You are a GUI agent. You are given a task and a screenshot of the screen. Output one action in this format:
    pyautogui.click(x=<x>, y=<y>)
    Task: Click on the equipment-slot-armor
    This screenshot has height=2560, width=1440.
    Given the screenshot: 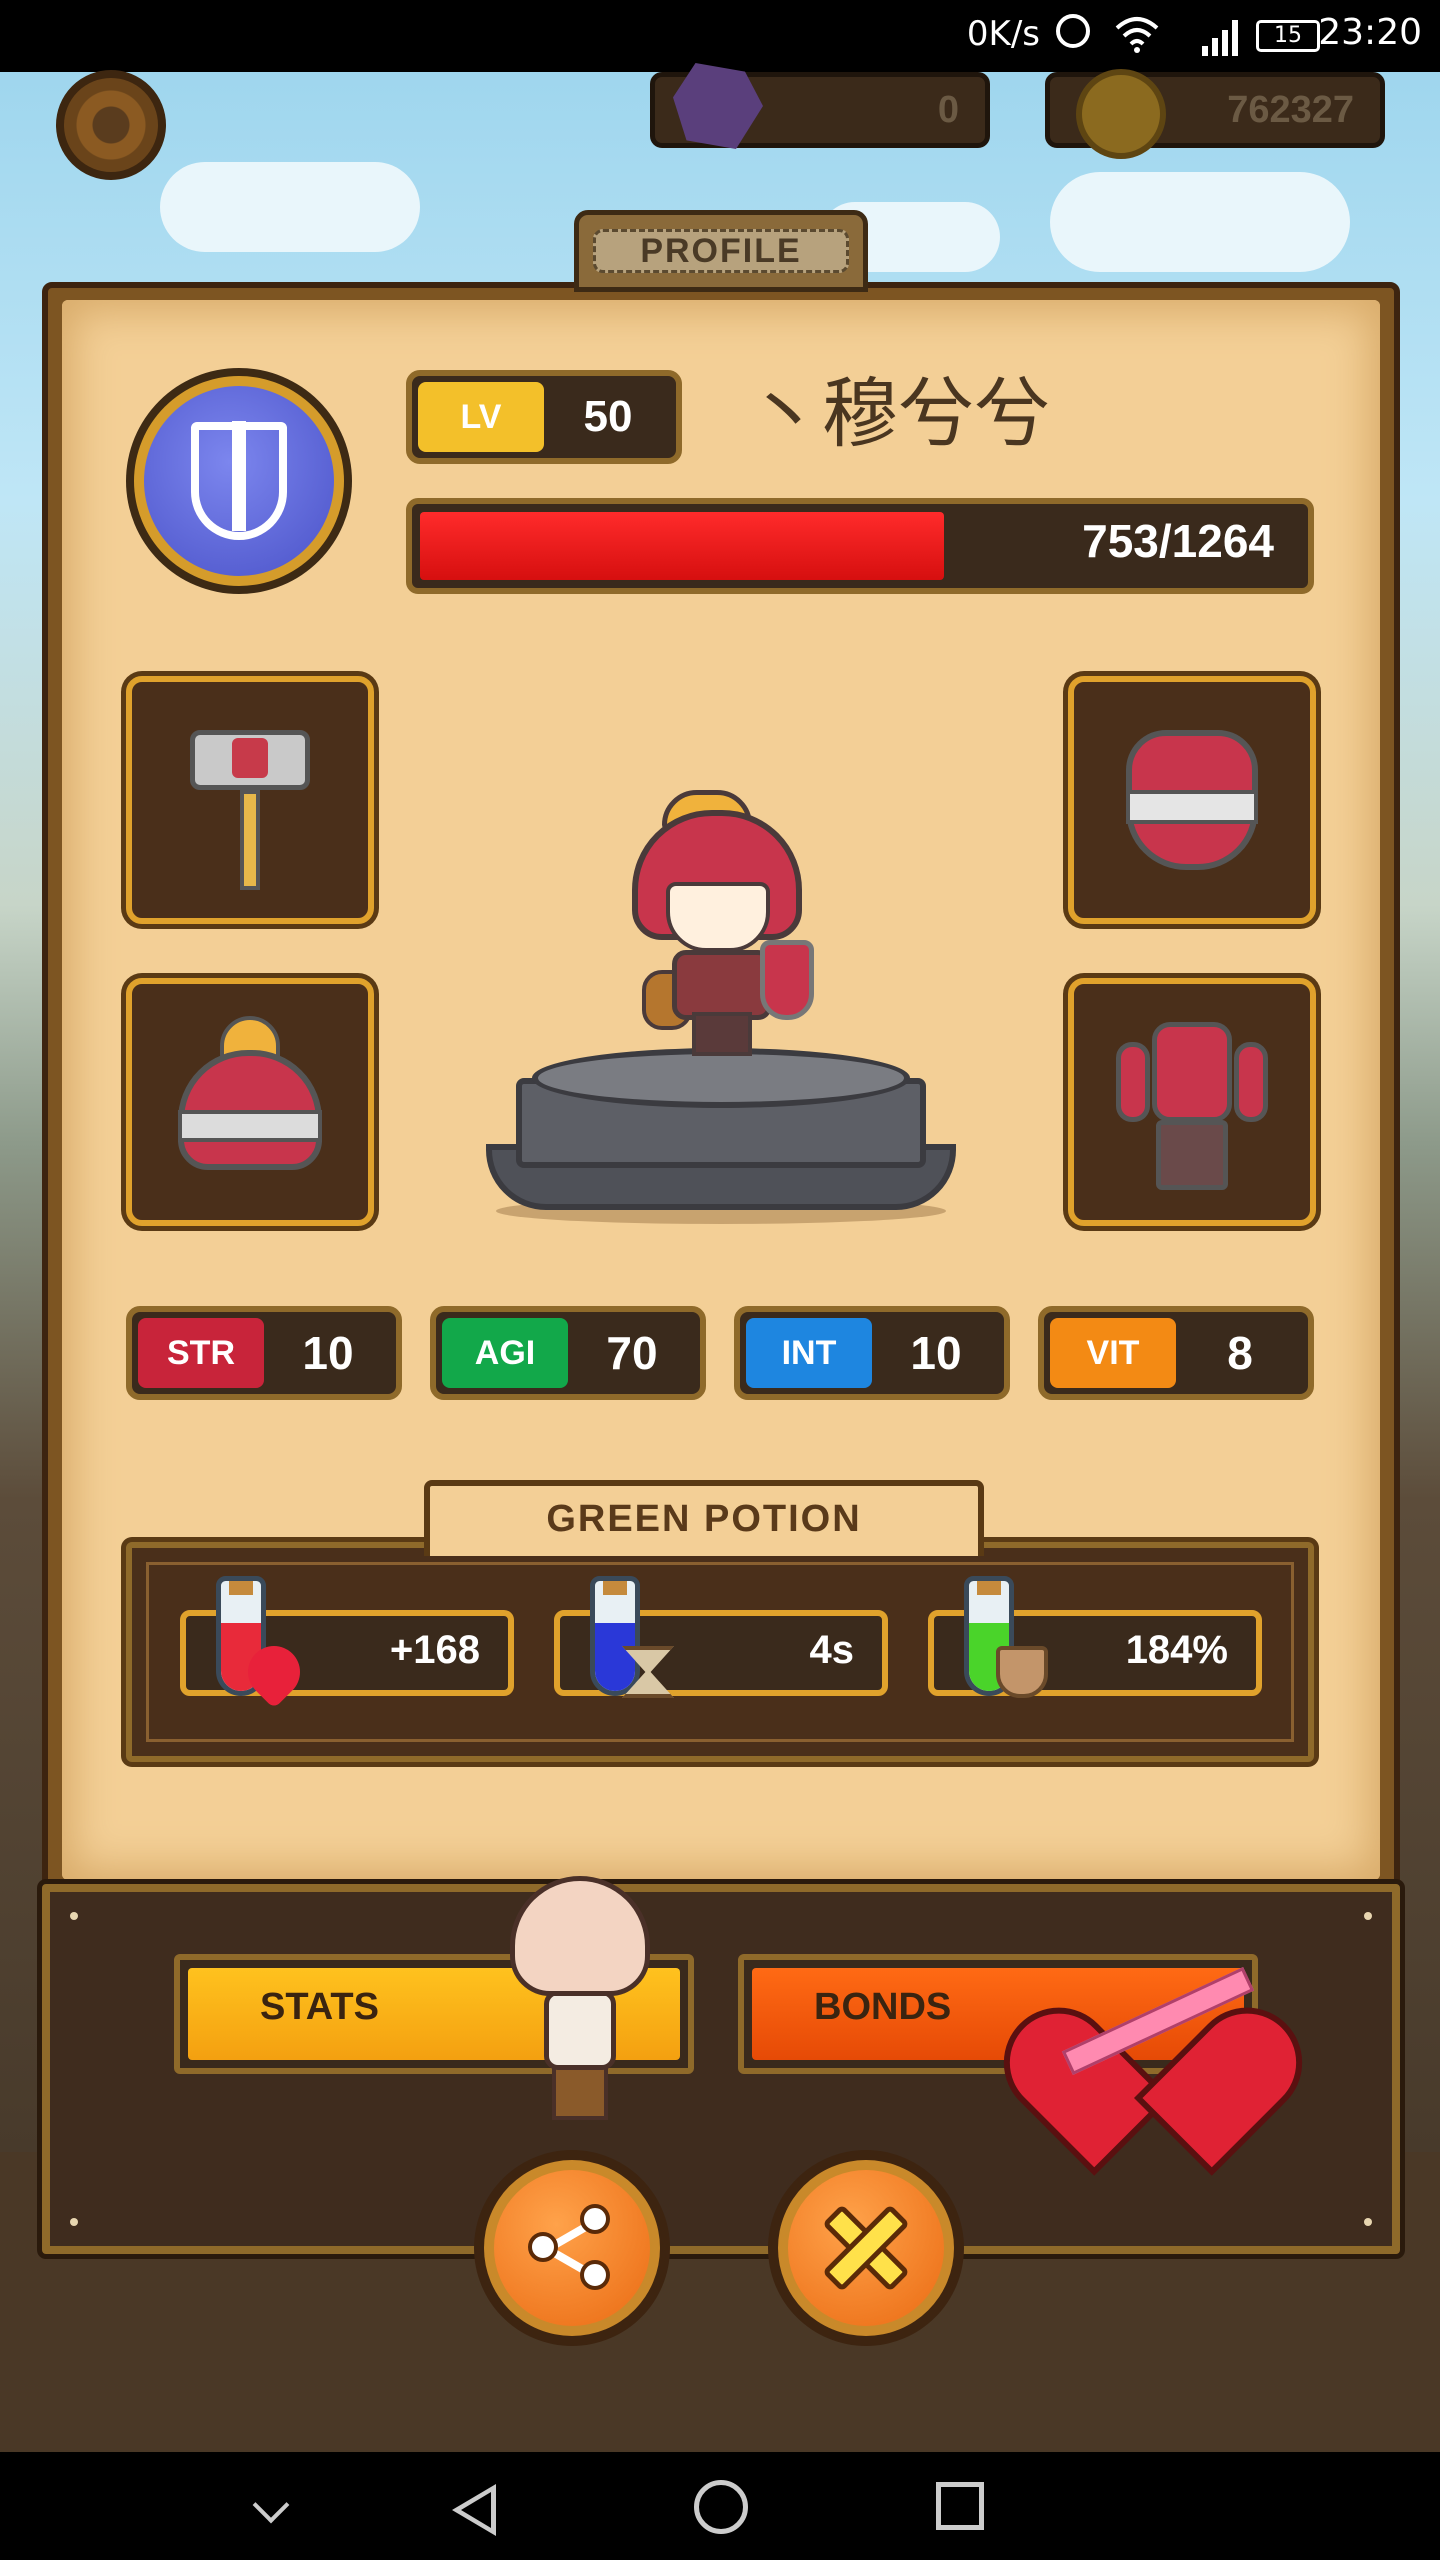 What is the action you would take?
    pyautogui.click(x=1192, y=800)
    